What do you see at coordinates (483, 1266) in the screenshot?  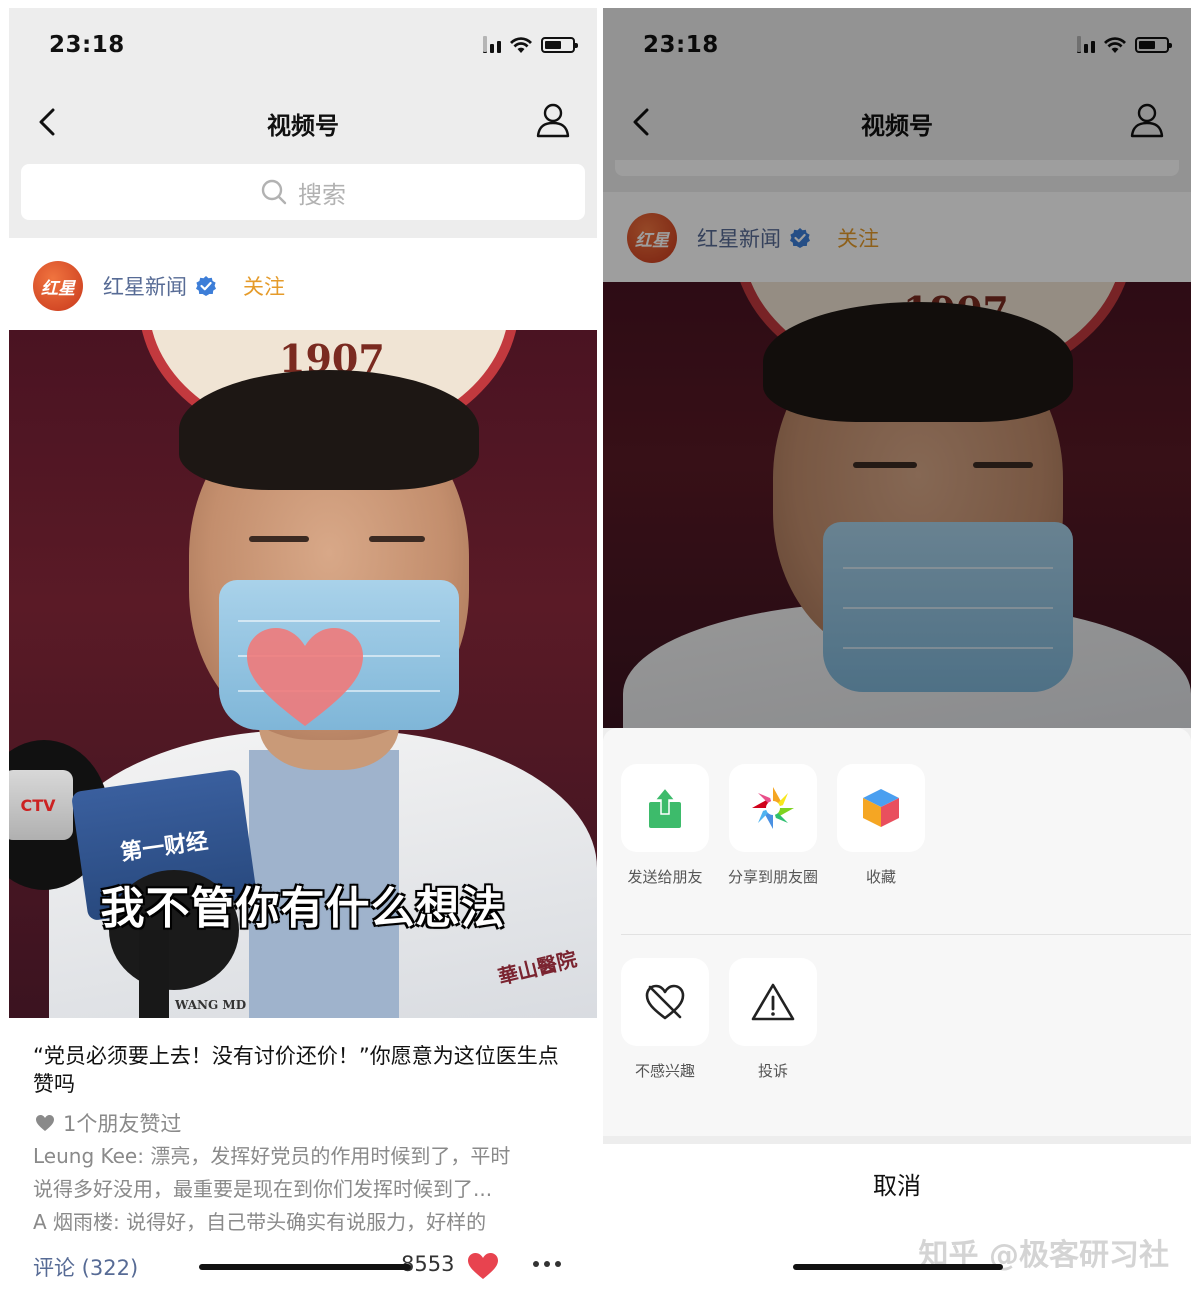 I see `like-heart-icon` at bounding box center [483, 1266].